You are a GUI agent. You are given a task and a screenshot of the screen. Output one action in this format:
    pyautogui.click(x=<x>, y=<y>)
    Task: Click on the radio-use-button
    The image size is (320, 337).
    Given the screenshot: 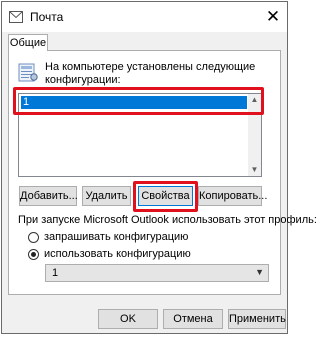 What is the action you would take?
    pyautogui.click(x=33, y=254)
    